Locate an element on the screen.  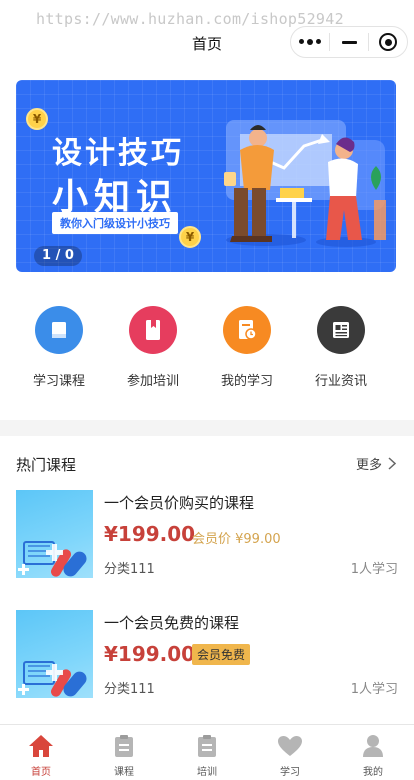
more-link: 更多 is located at coordinates (376, 463).